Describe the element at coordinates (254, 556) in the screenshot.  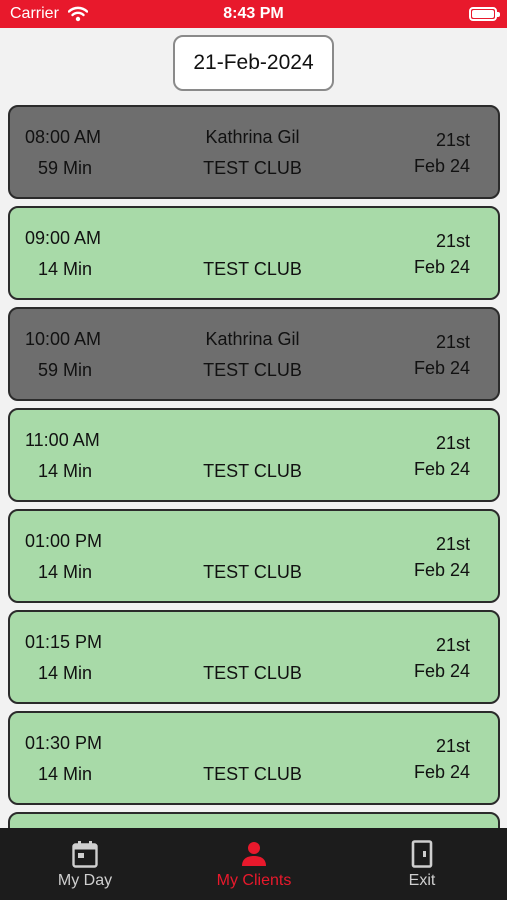
I see `appointment-card: 01:00 PM 14 Min TEST CLUB 21st Feb 24` at that location.